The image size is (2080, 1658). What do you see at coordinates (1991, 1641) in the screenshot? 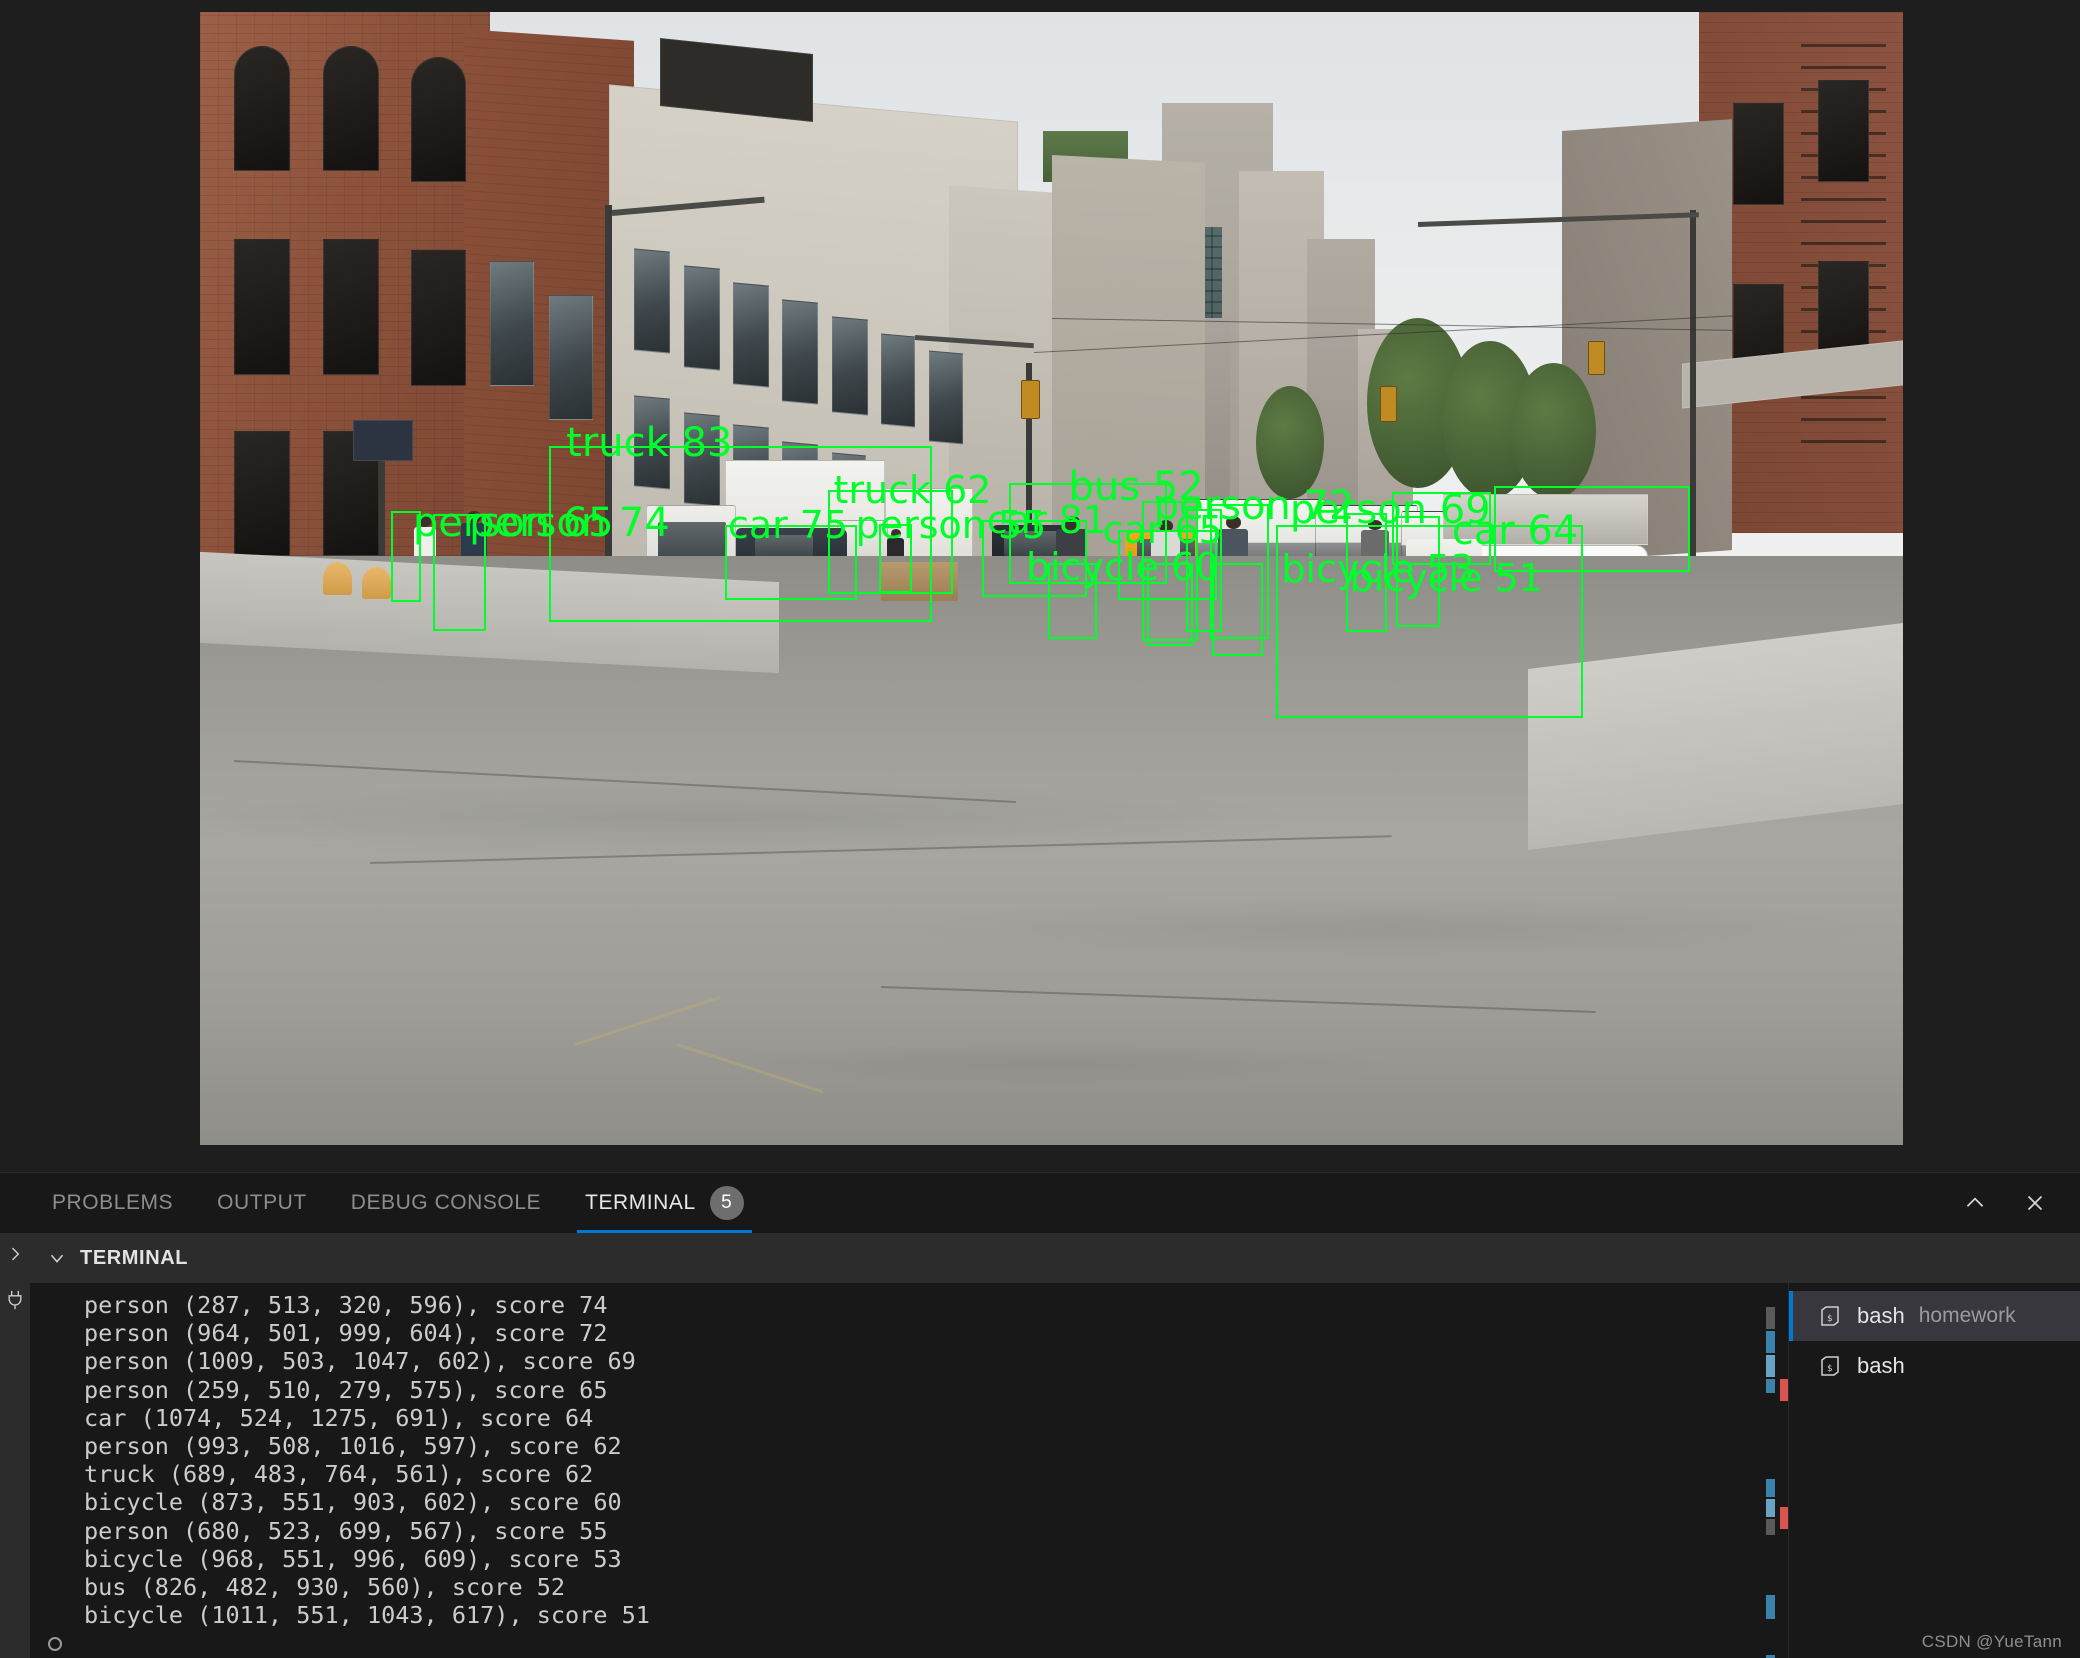
I see `watermark: CSDN @YueTann` at bounding box center [1991, 1641].